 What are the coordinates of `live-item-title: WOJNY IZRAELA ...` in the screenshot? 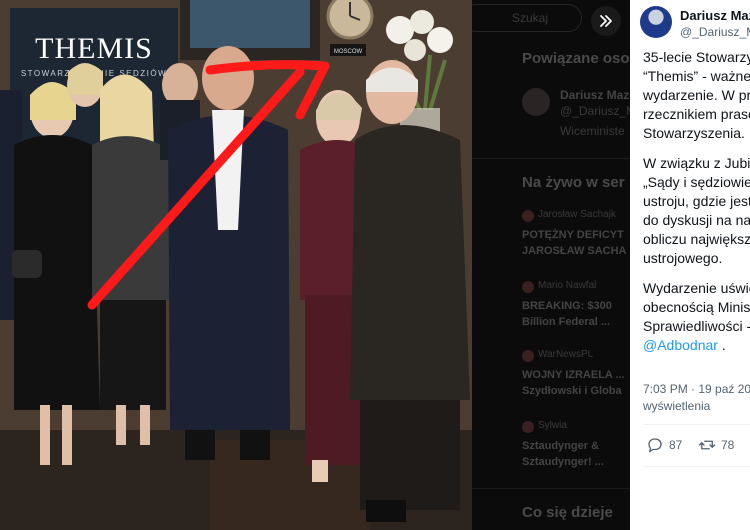 It's located at (573, 375).